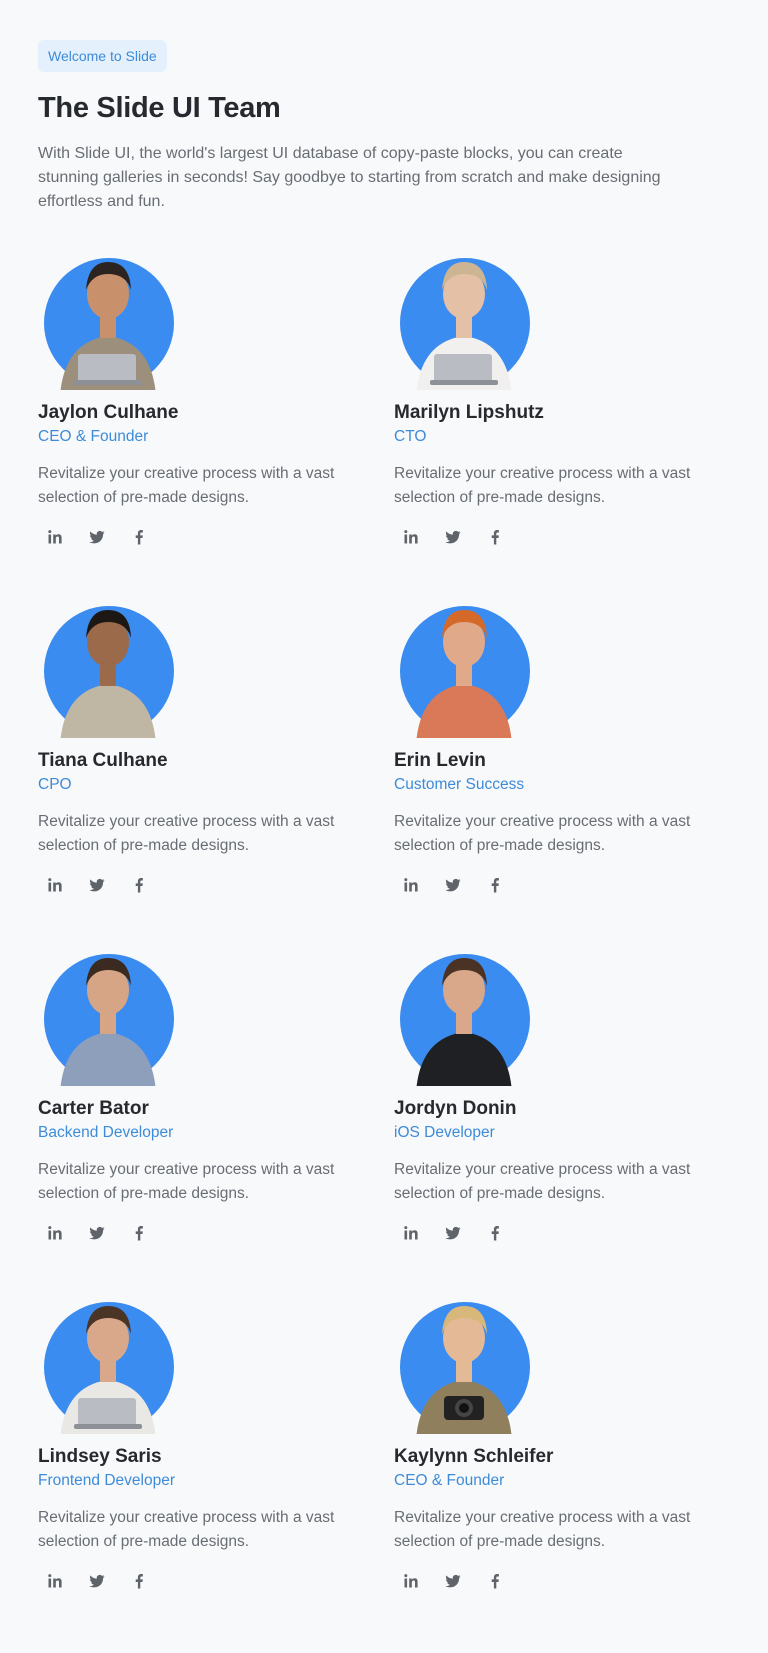 The image size is (768, 1653). What do you see at coordinates (474, 1456) in the screenshot?
I see `member-name: Kaylynn Schleifer` at bounding box center [474, 1456].